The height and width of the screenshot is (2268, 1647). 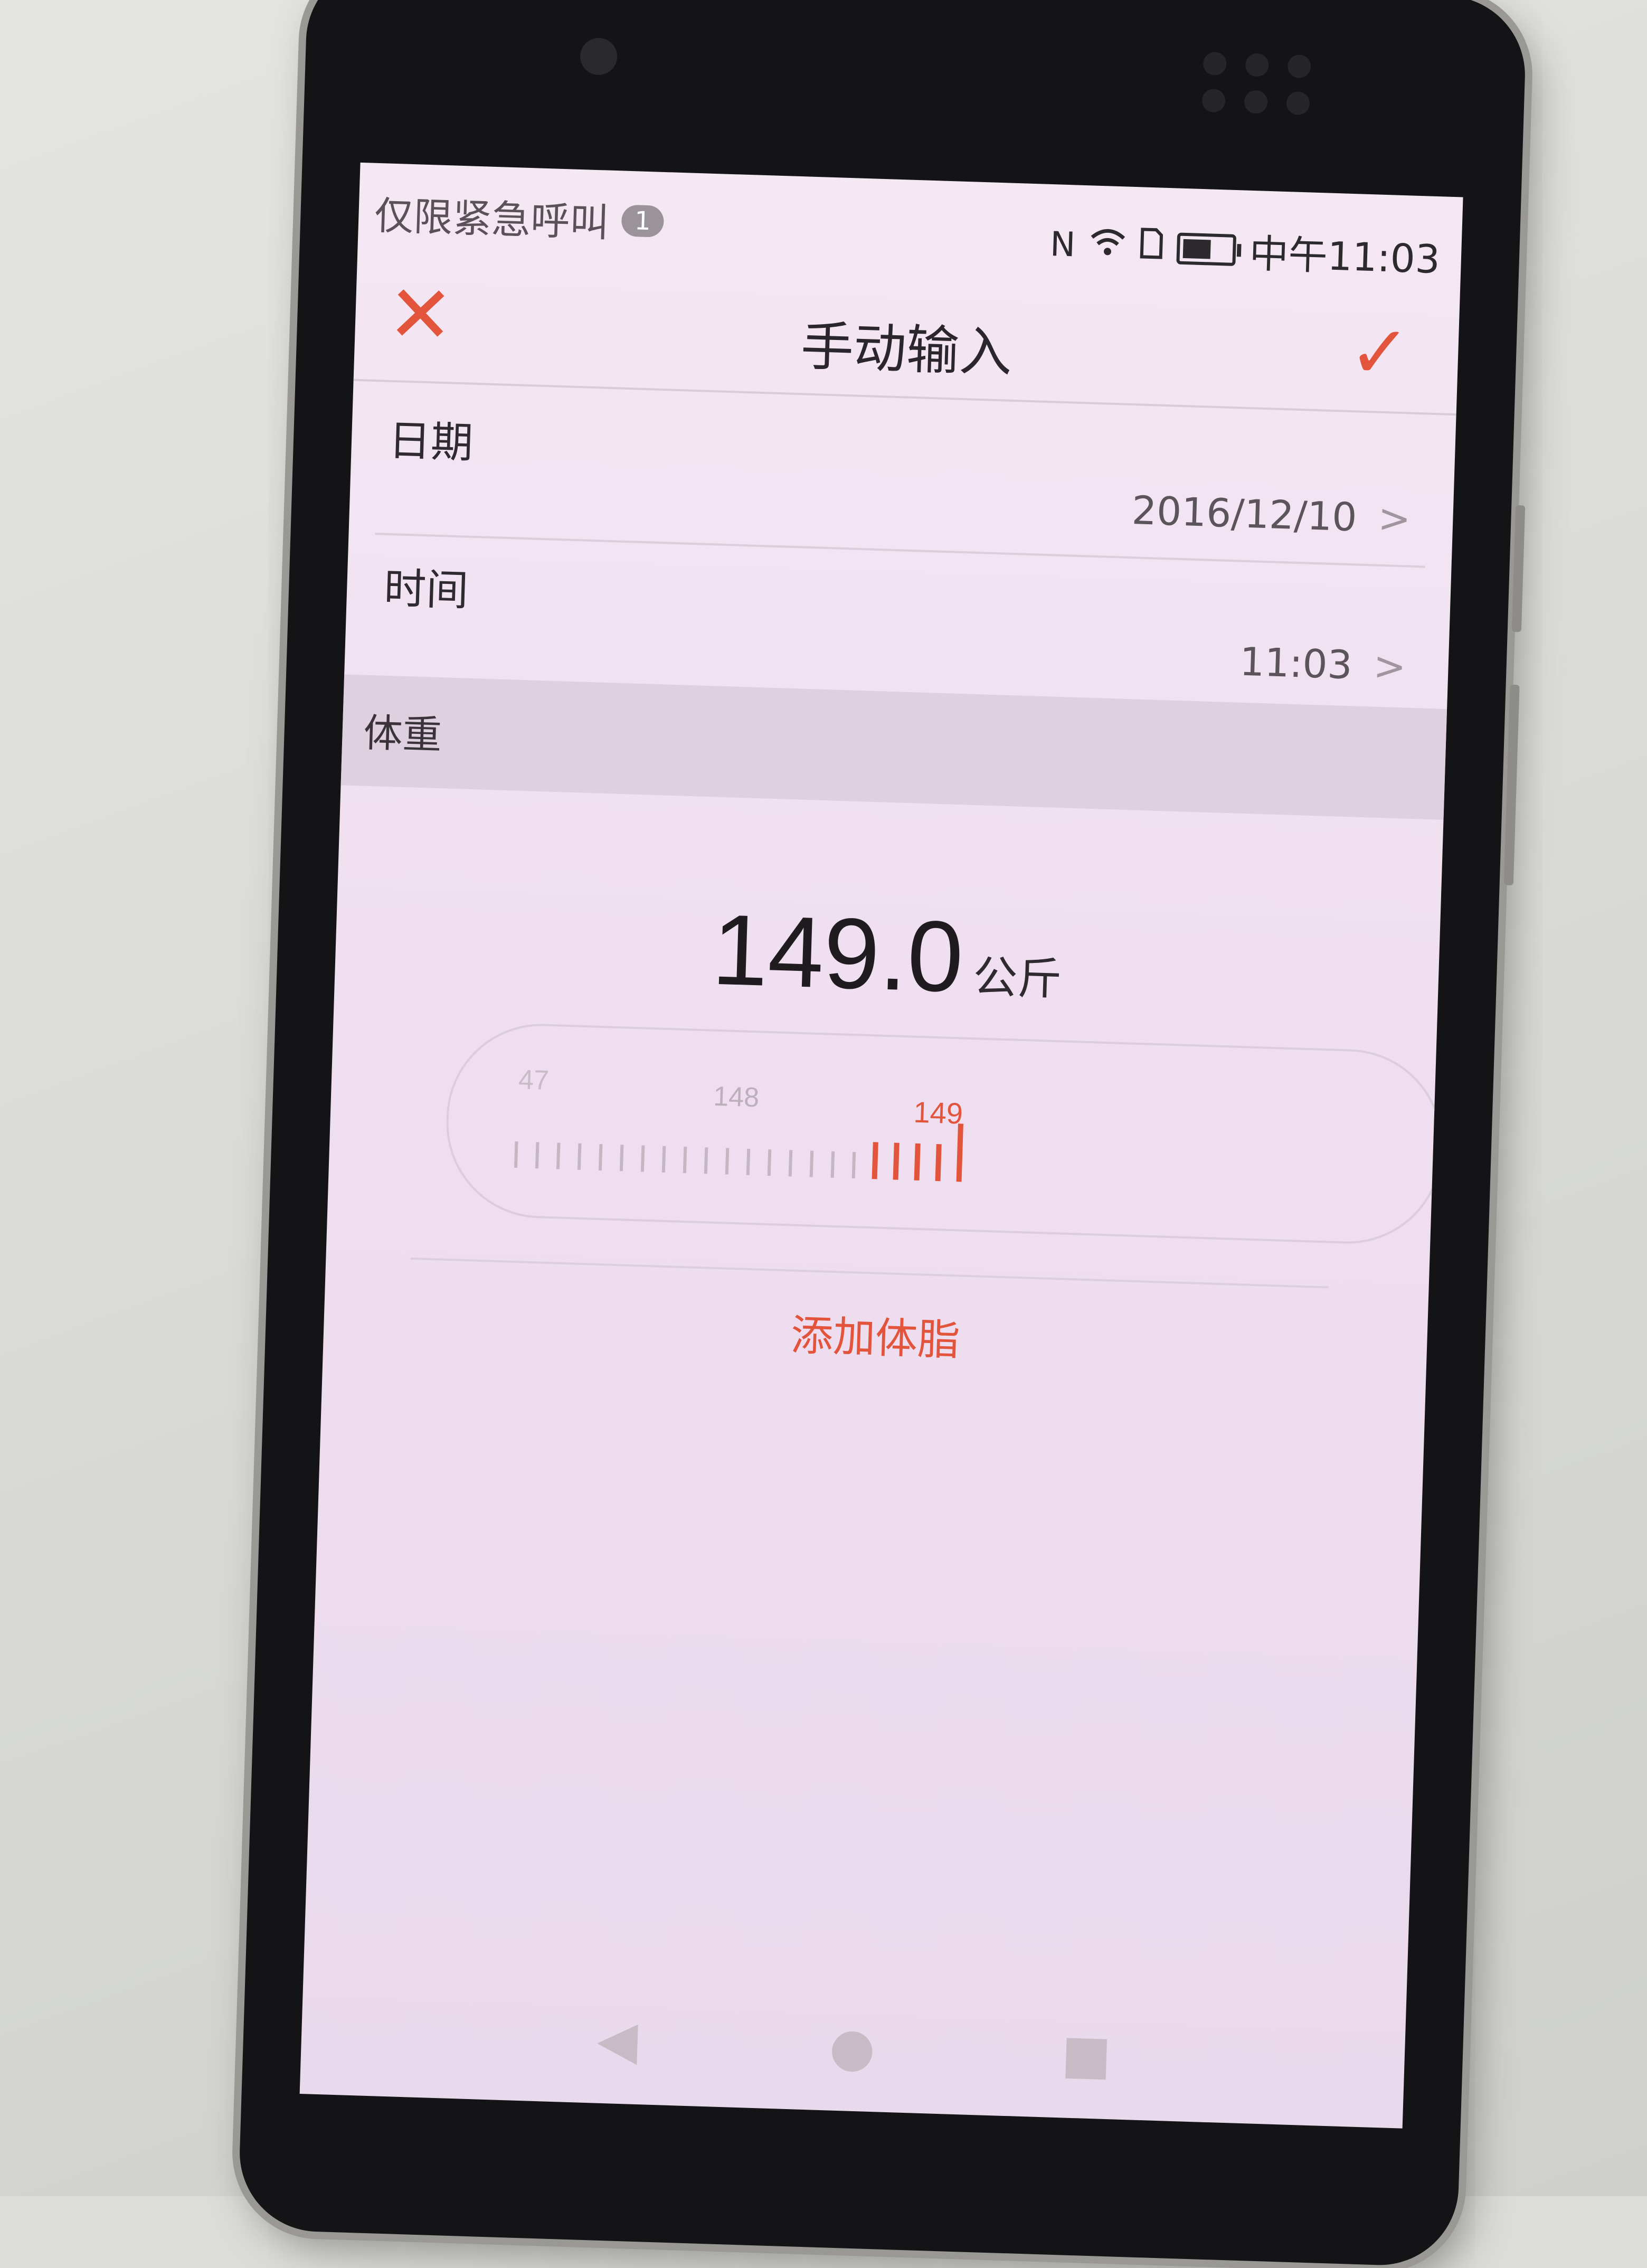 What do you see at coordinates (1344, 257) in the screenshot?
I see `clock-time: 中午11:03` at bounding box center [1344, 257].